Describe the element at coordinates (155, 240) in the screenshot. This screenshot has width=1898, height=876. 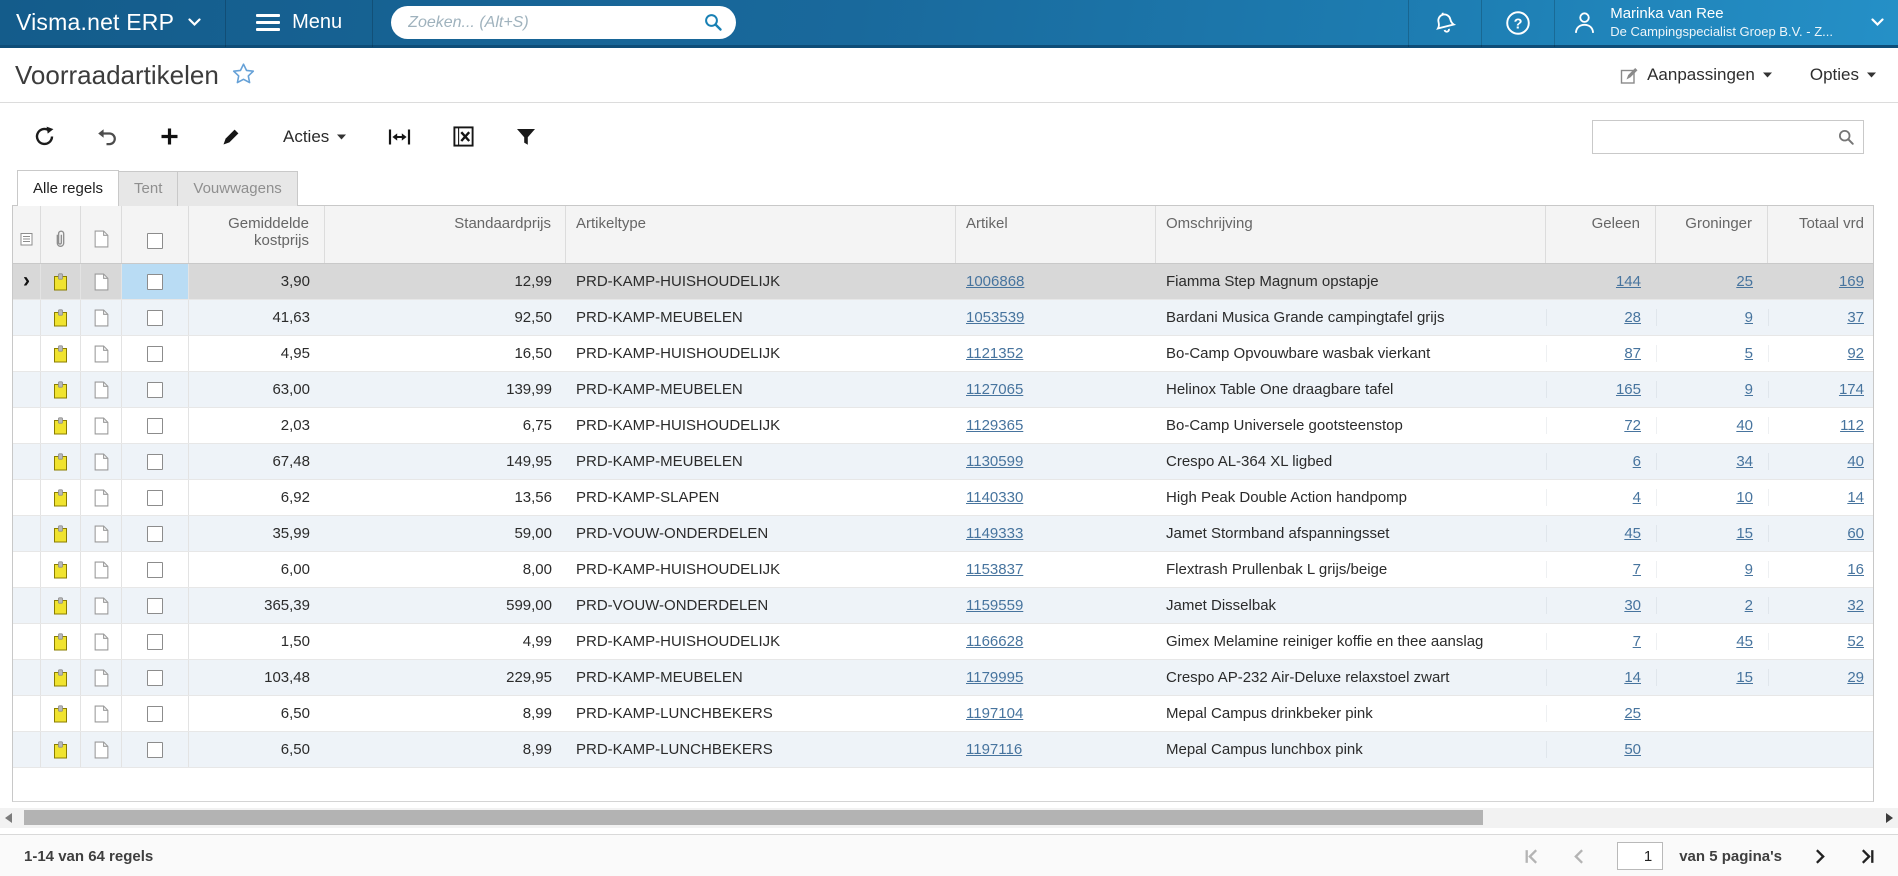
I see `select-all-checkbox` at that location.